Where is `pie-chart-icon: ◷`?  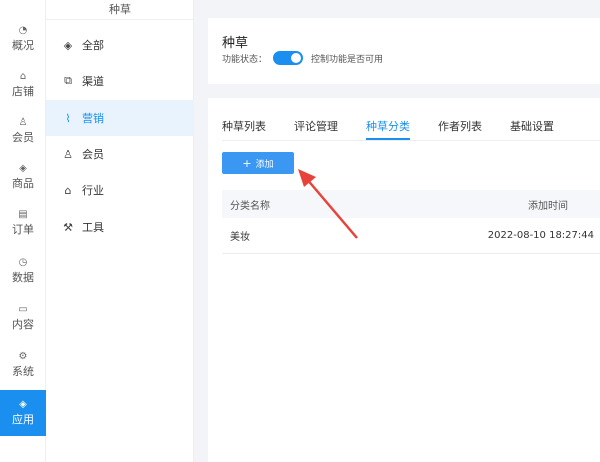 pie-chart-icon: ◷ is located at coordinates (23, 262).